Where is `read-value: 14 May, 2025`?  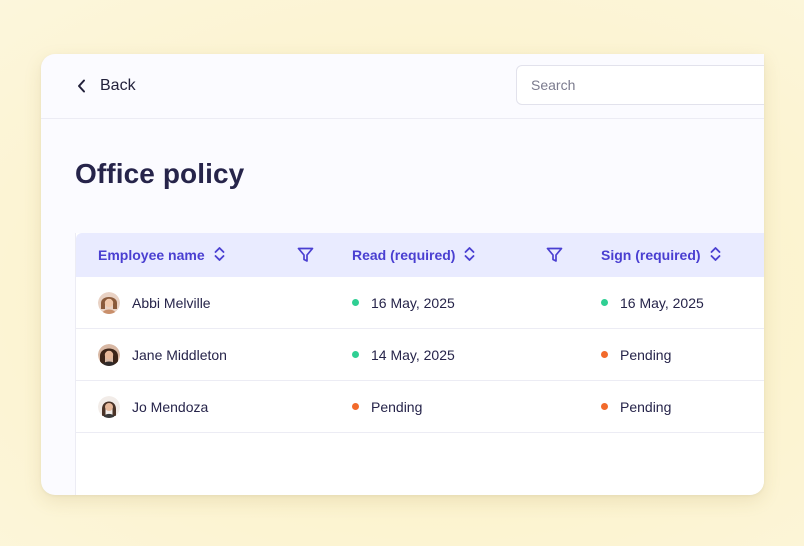
read-value: 14 May, 2025 is located at coordinates (413, 354).